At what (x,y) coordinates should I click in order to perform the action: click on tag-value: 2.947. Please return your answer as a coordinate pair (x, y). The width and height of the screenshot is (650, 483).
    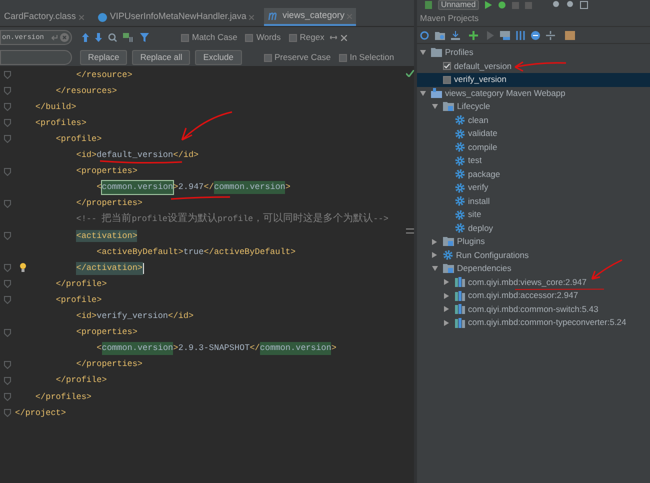
    Looking at the image, I should click on (191, 187).